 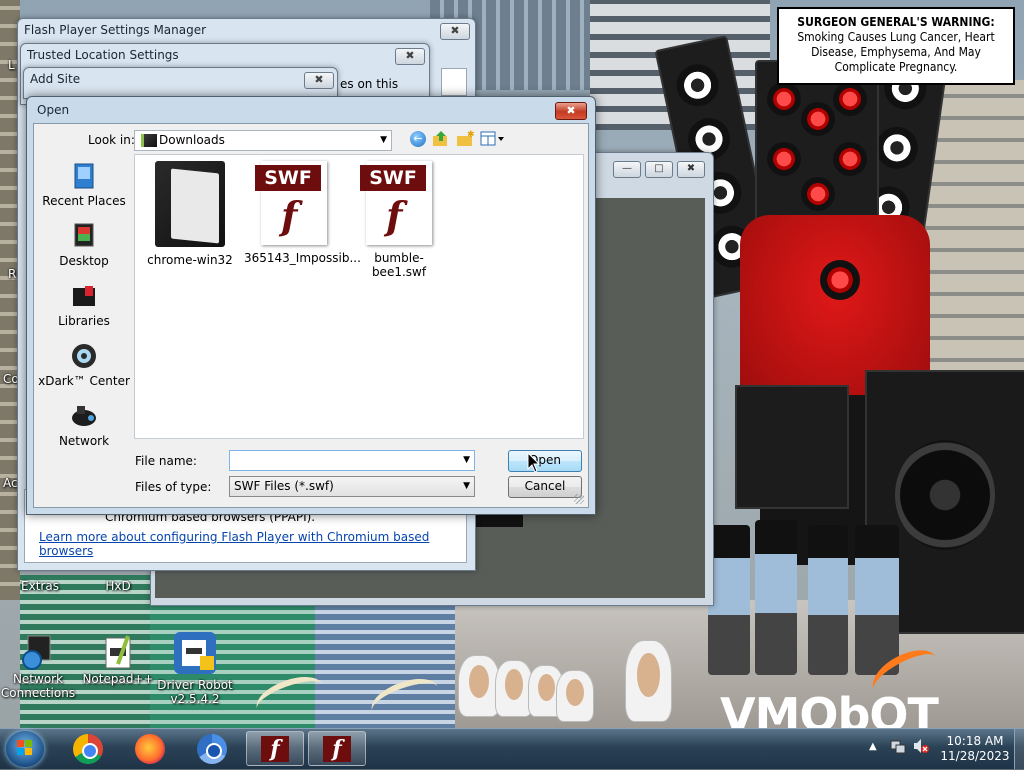 I want to click on new-folder-icon: ✱, so click(x=465, y=139).